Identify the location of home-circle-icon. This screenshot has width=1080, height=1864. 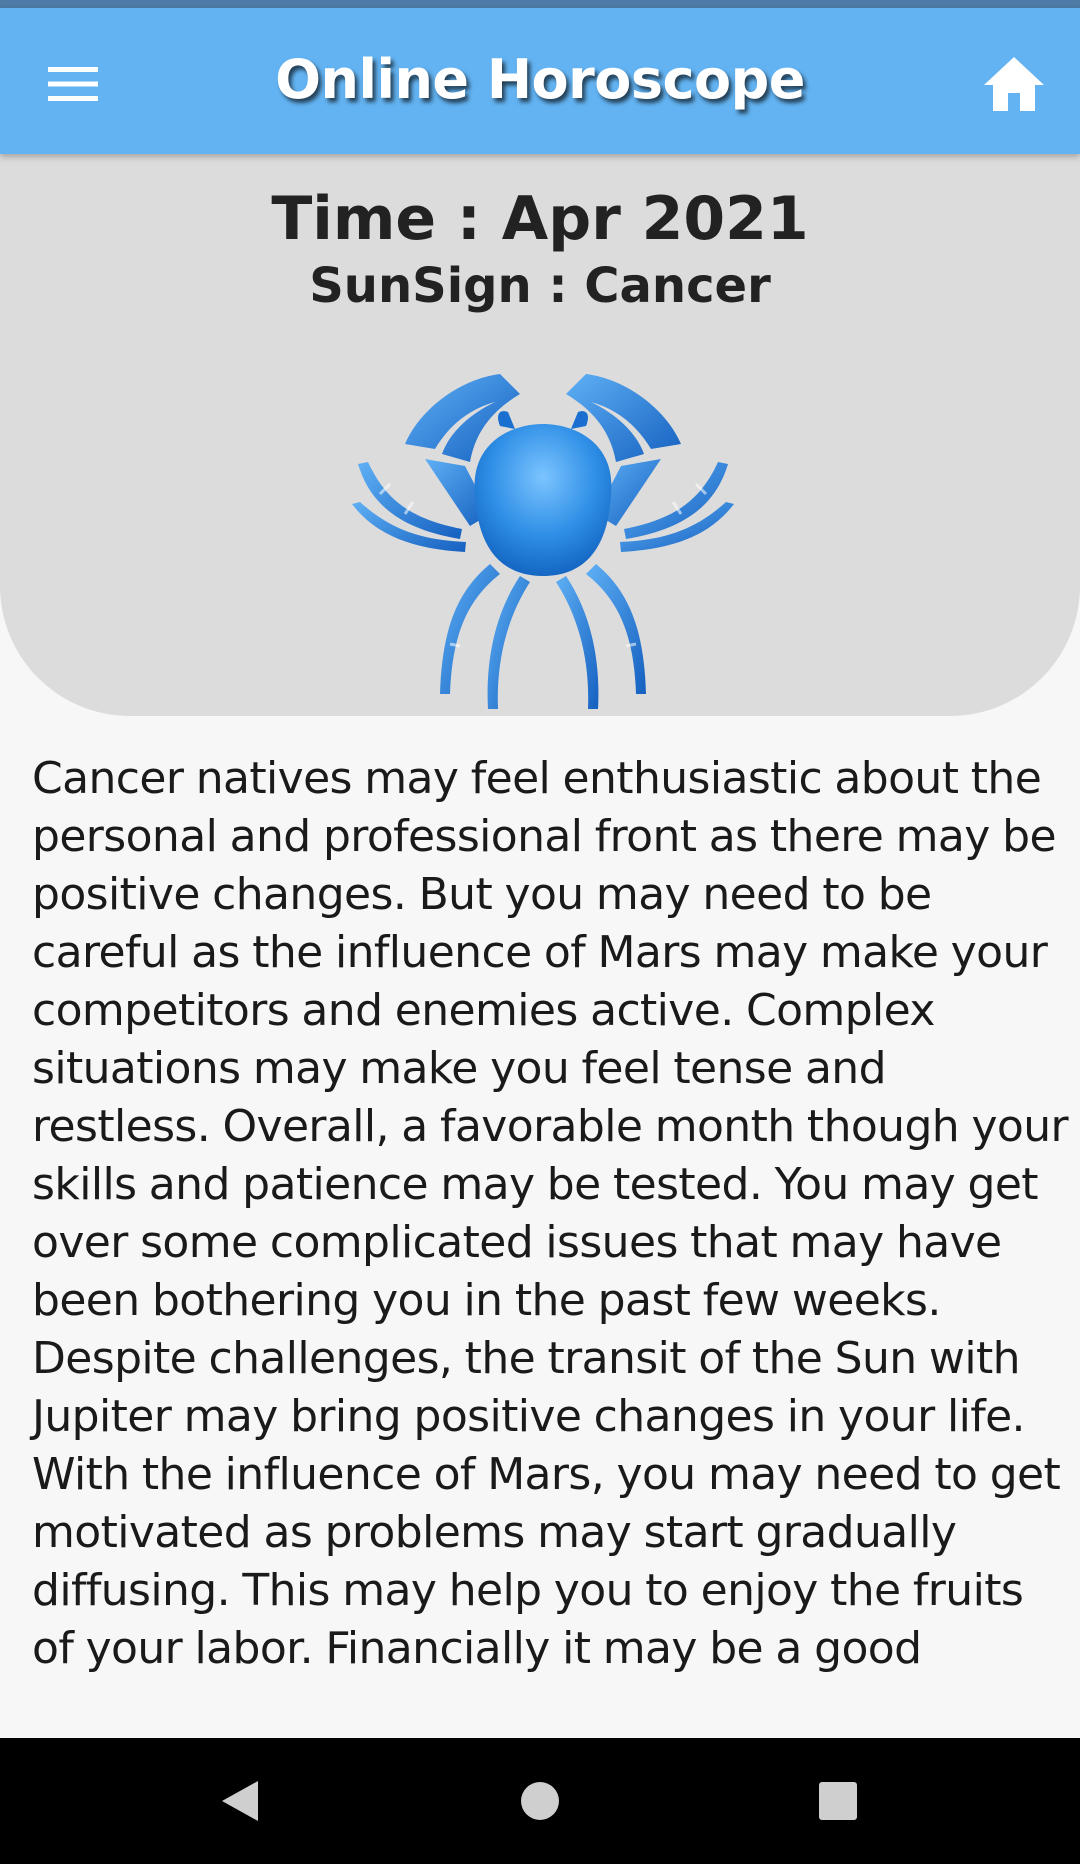
(540, 1801).